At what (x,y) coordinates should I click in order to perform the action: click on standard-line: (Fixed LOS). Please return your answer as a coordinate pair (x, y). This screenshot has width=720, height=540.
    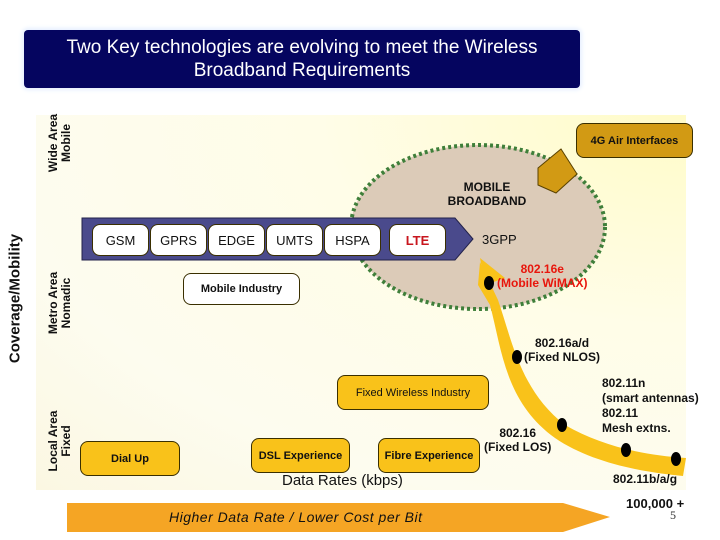
    Looking at the image, I should click on (518, 447).